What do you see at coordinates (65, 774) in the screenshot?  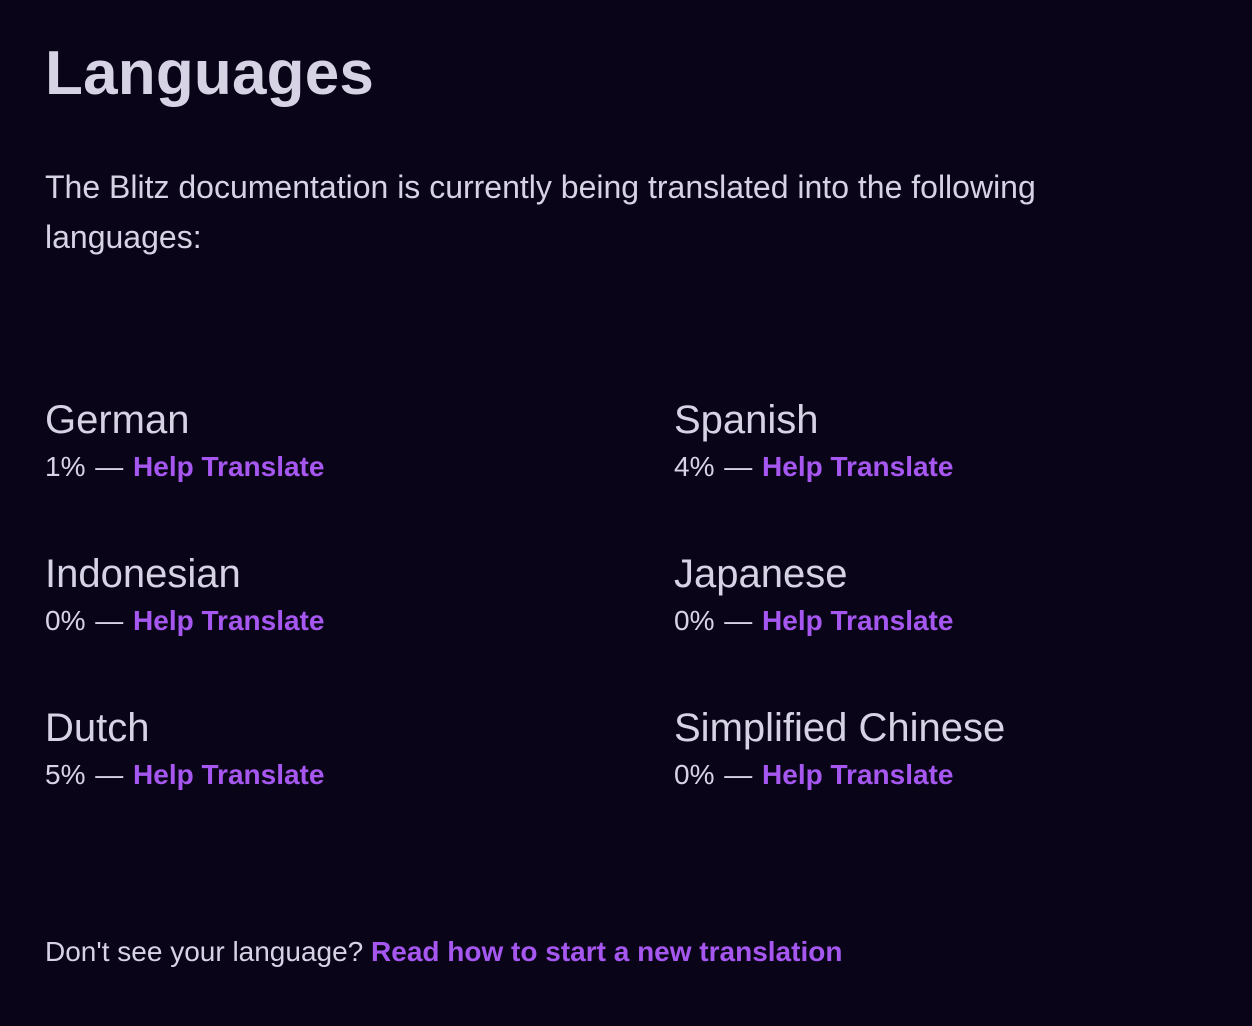 I see `translation-progress: 5%` at bounding box center [65, 774].